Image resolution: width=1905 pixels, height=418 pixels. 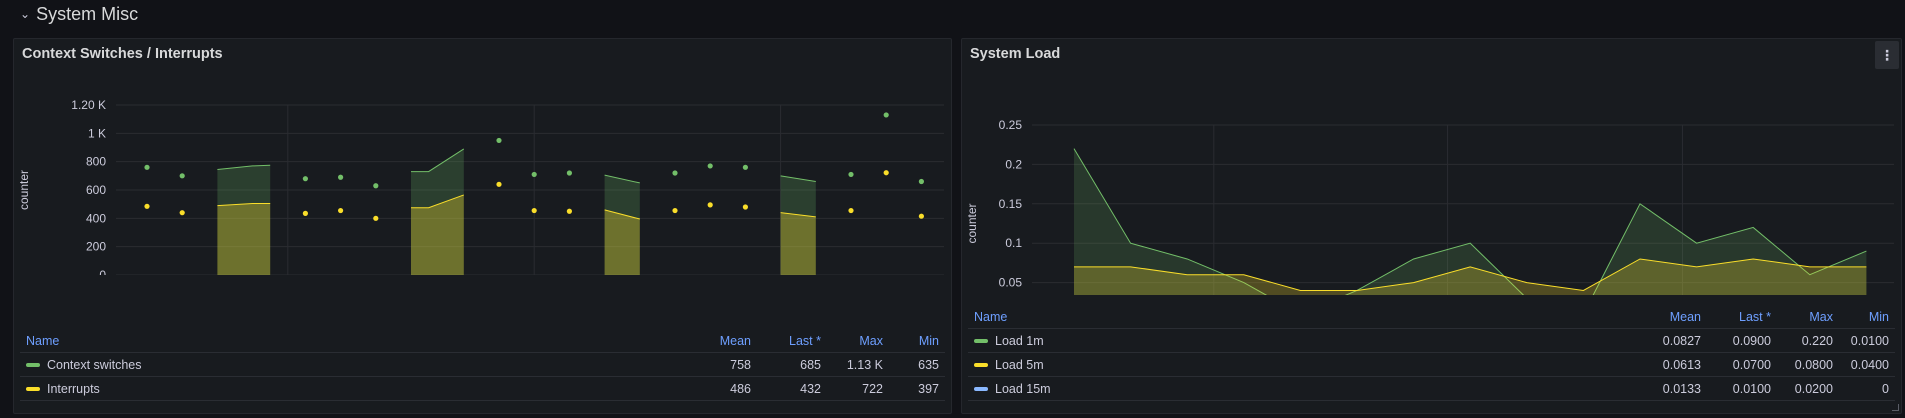 What do you see at coordinates (858, 364) in the screenshot?
I see `legend-max: 1.13 K` at bounding box center [858, 364].